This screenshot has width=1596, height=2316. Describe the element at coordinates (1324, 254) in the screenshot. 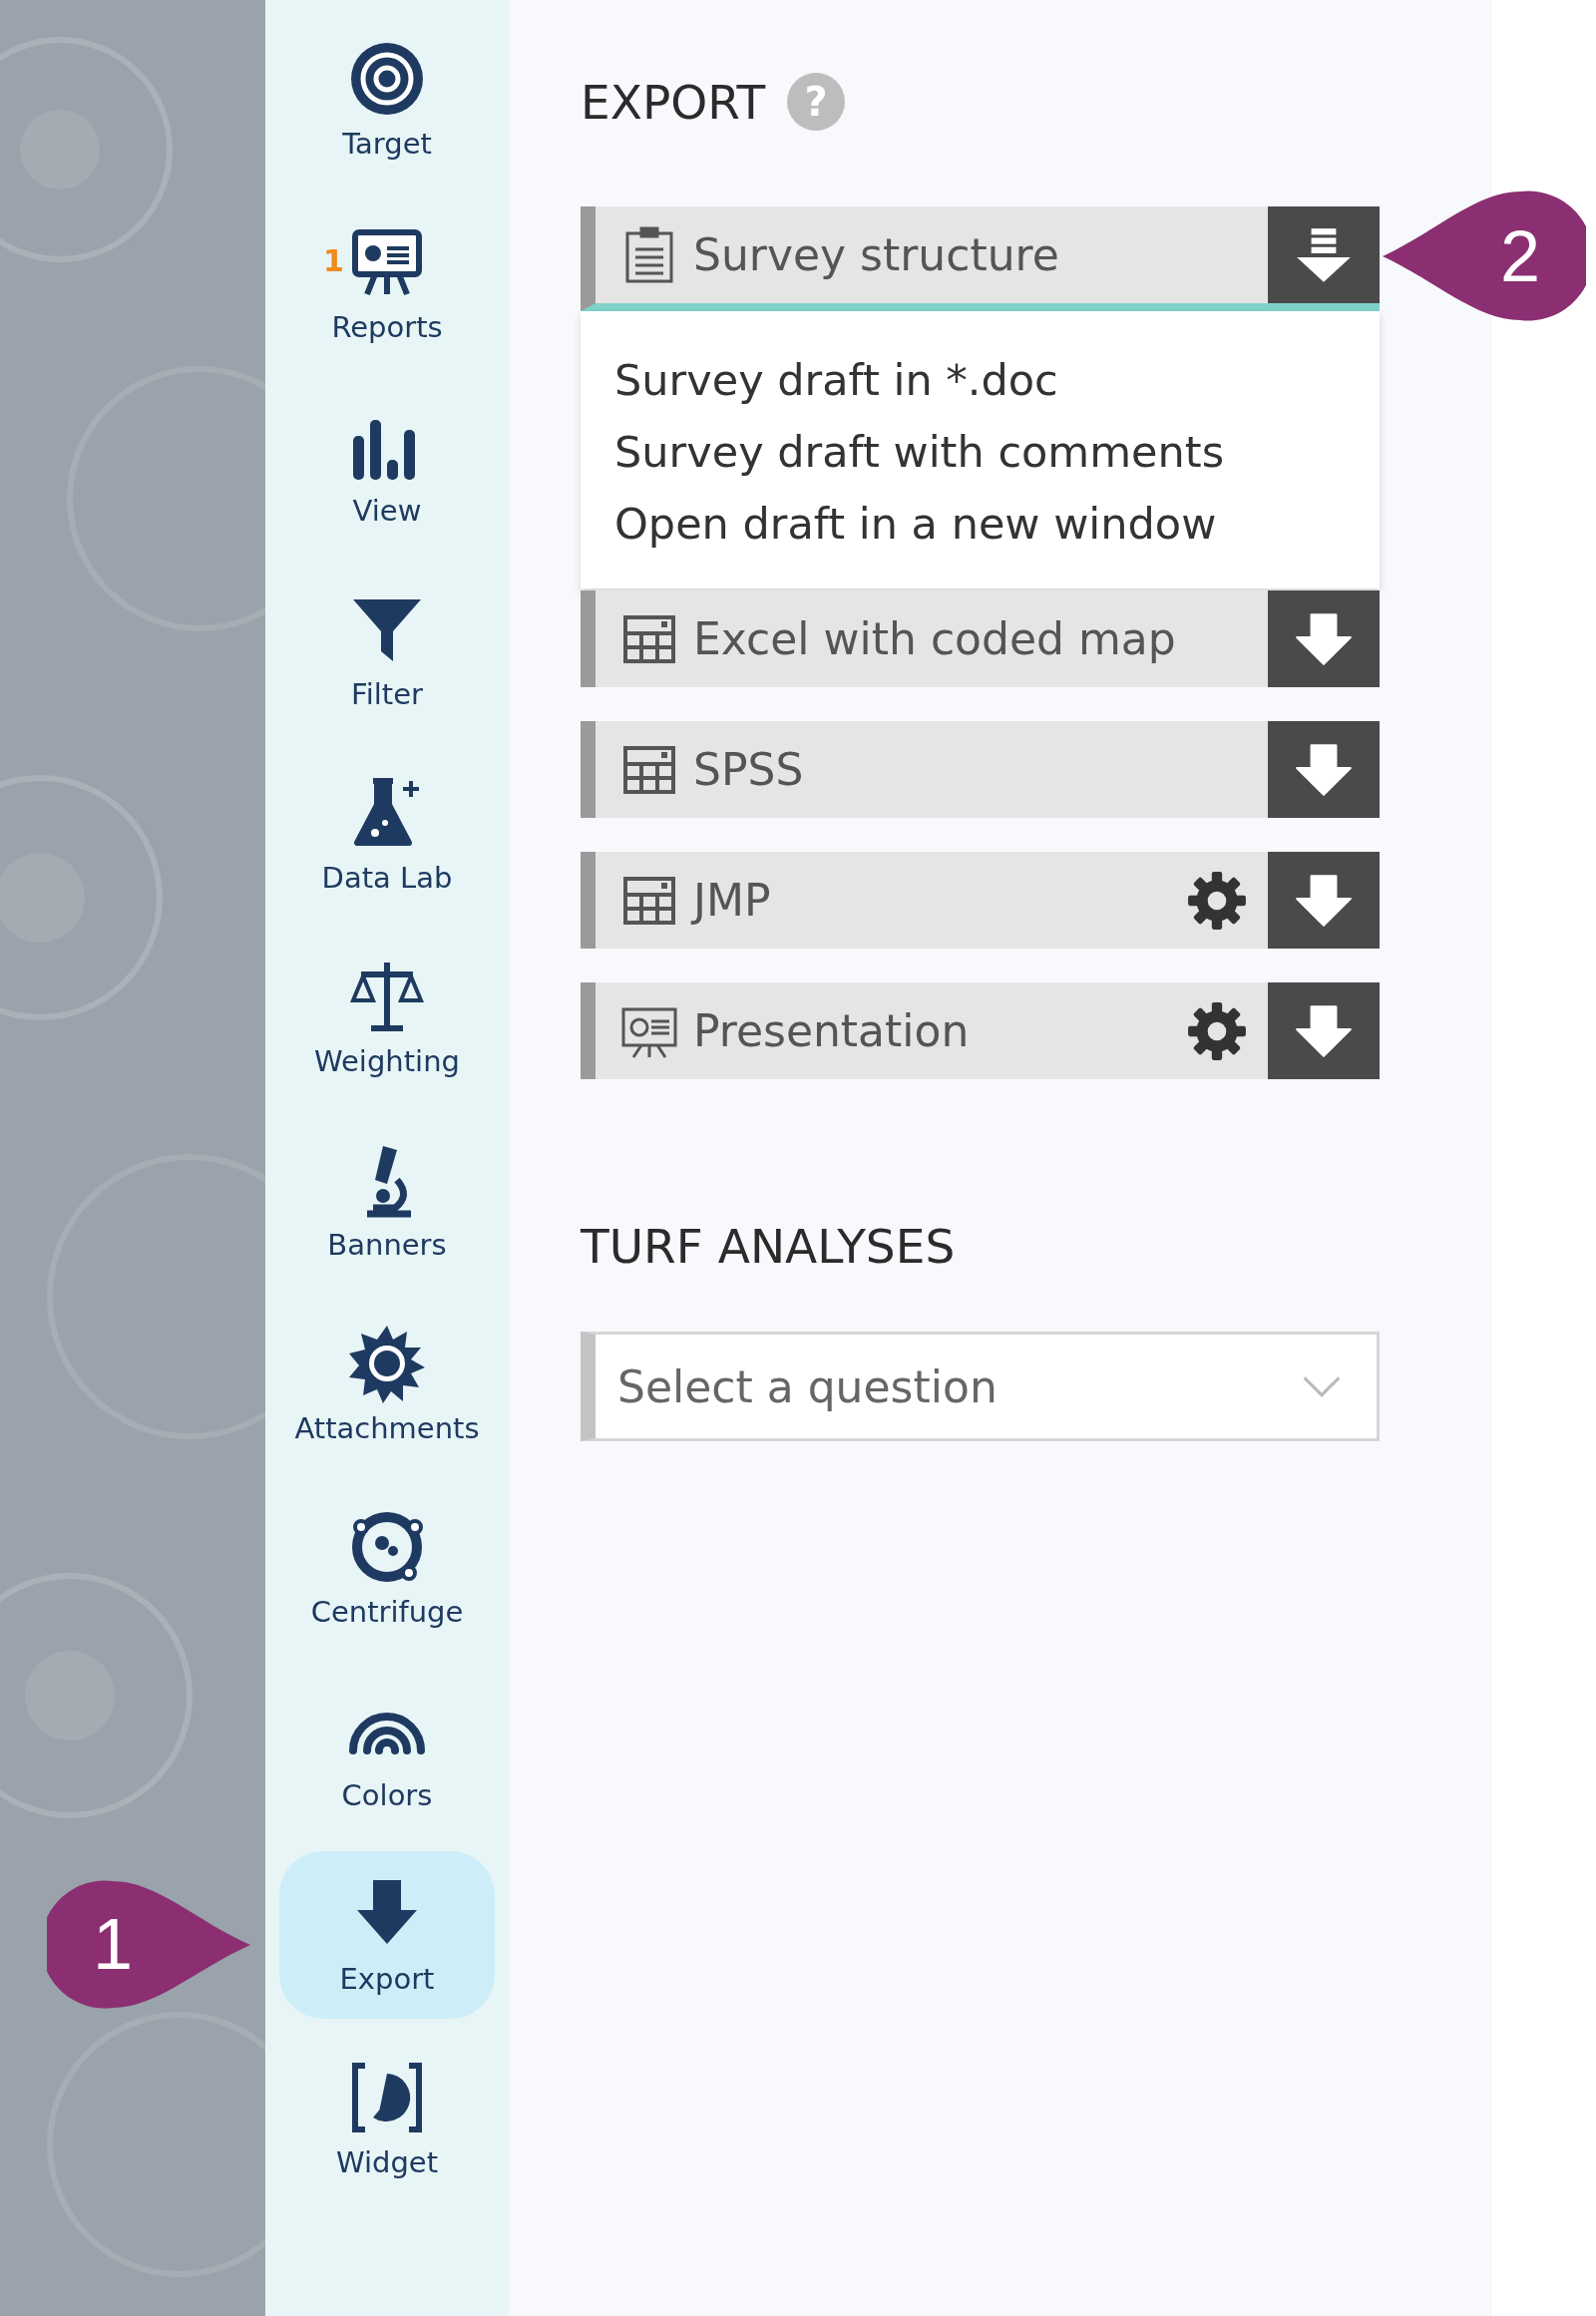

I see `menu-button` at that location.